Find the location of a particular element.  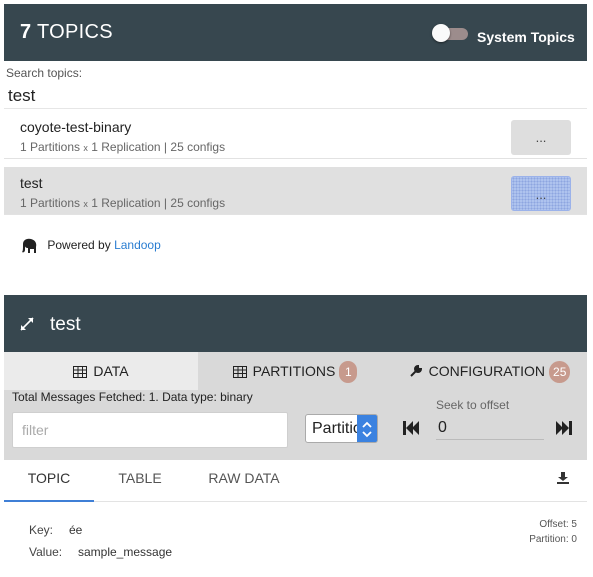

seek-first-icon is located at coordinates (411, 428).